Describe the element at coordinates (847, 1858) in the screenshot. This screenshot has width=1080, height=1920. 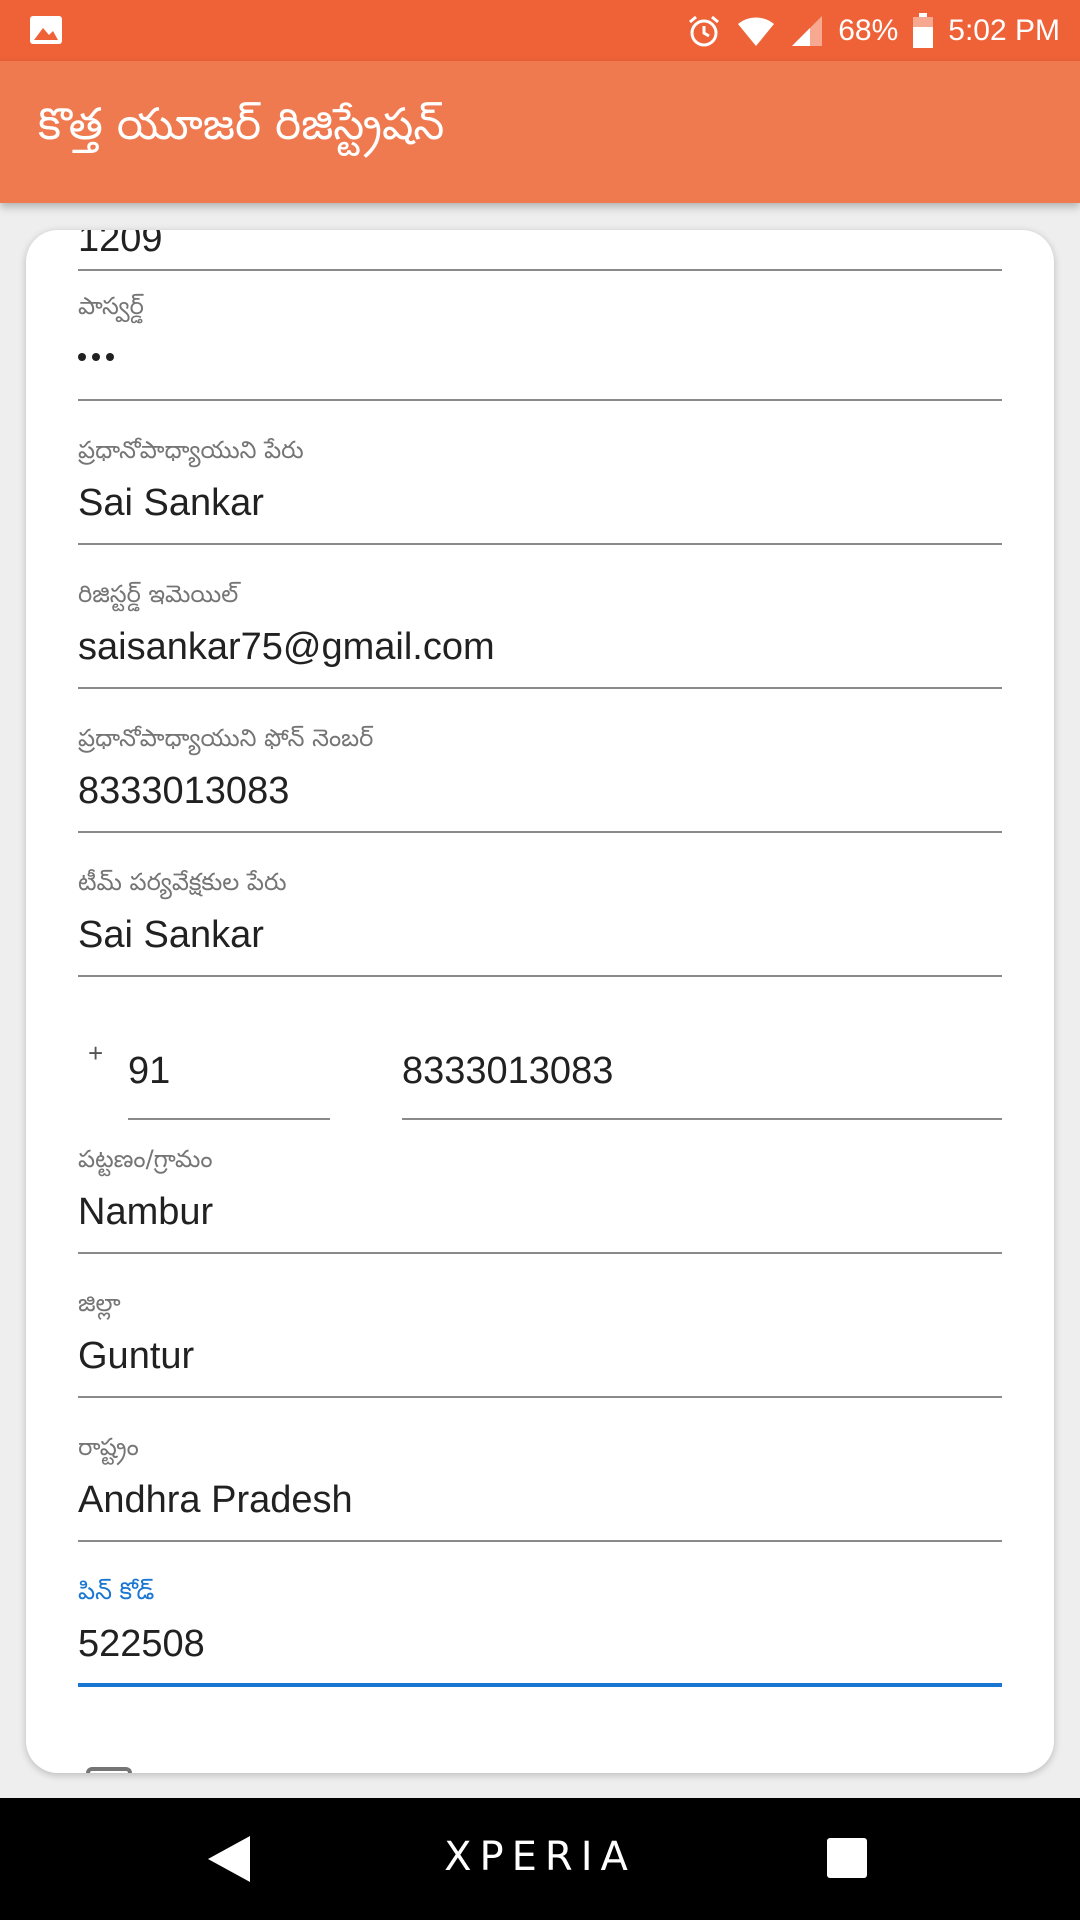
I see `recent-apps-icon` at that location.